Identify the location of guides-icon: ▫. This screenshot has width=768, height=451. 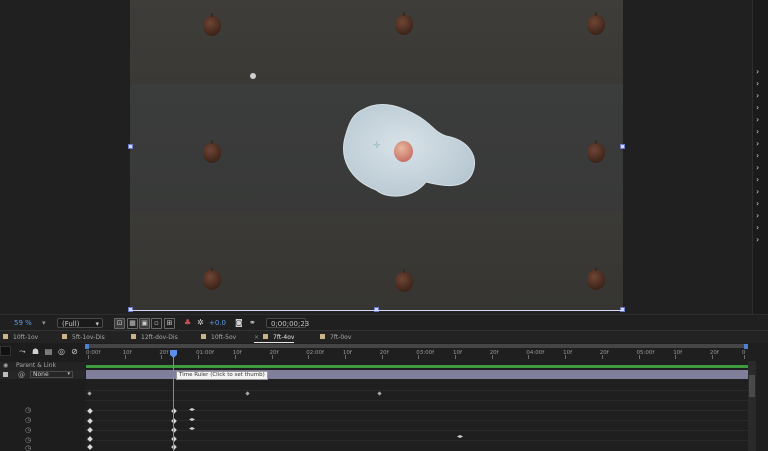
(156, 323).